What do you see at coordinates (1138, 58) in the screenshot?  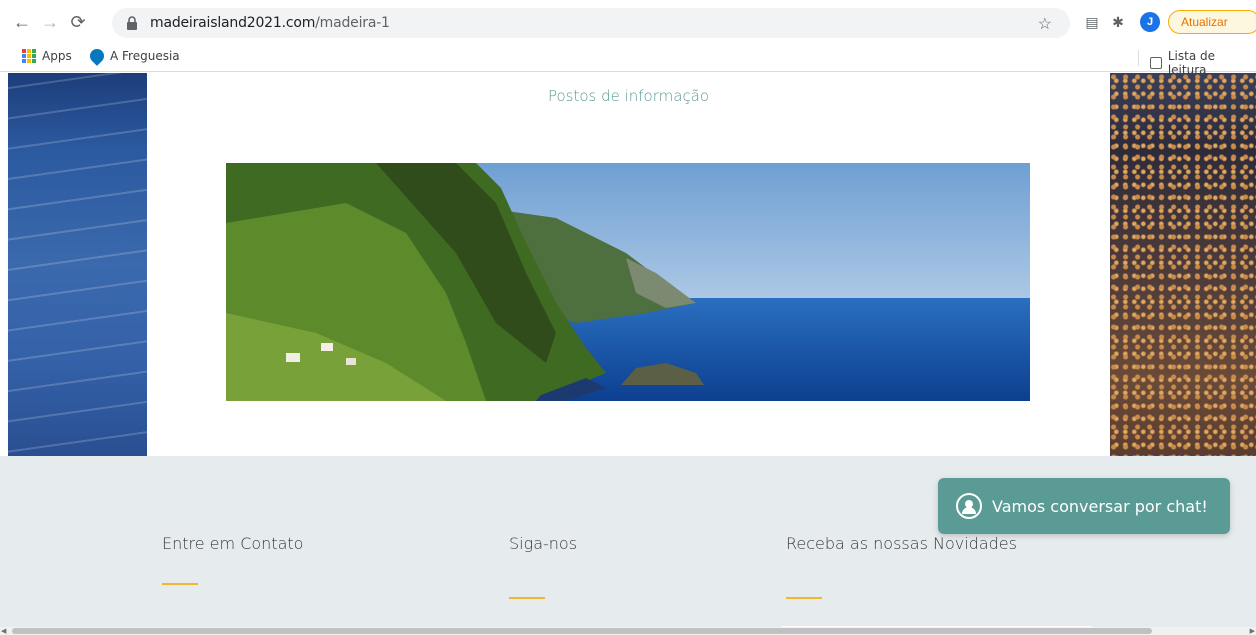 I see `bookmarks-divider` at bounding box center [1138, 58].